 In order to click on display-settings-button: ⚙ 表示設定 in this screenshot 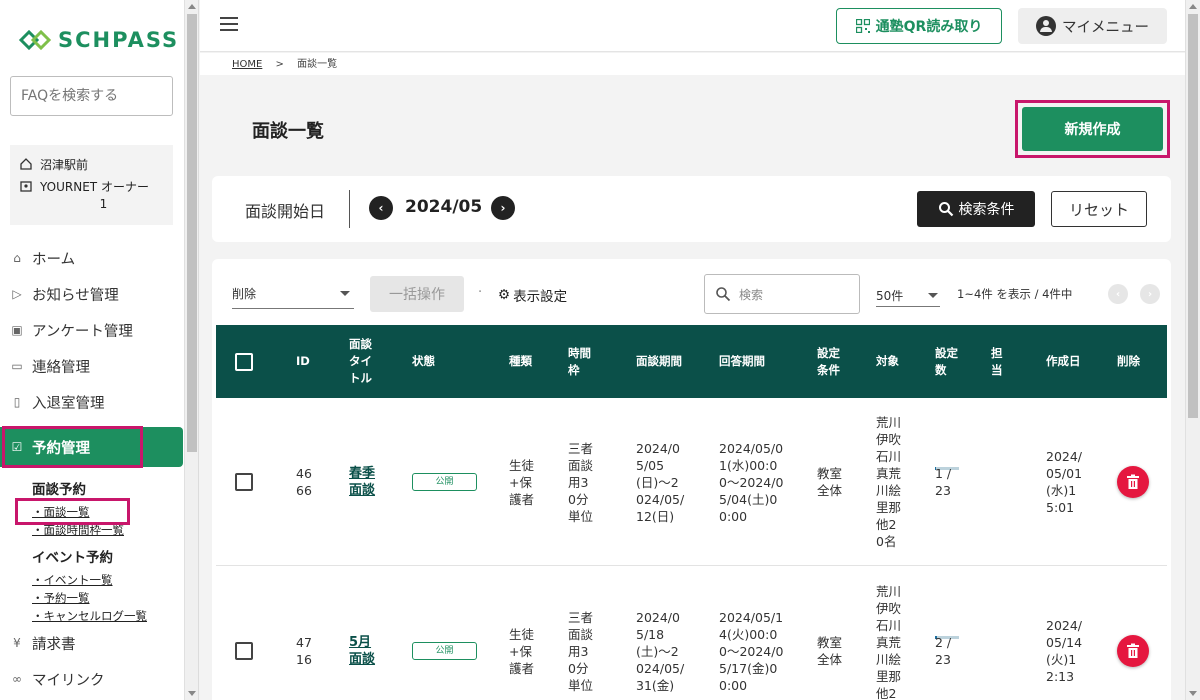, I will do `click(532, 295)`.